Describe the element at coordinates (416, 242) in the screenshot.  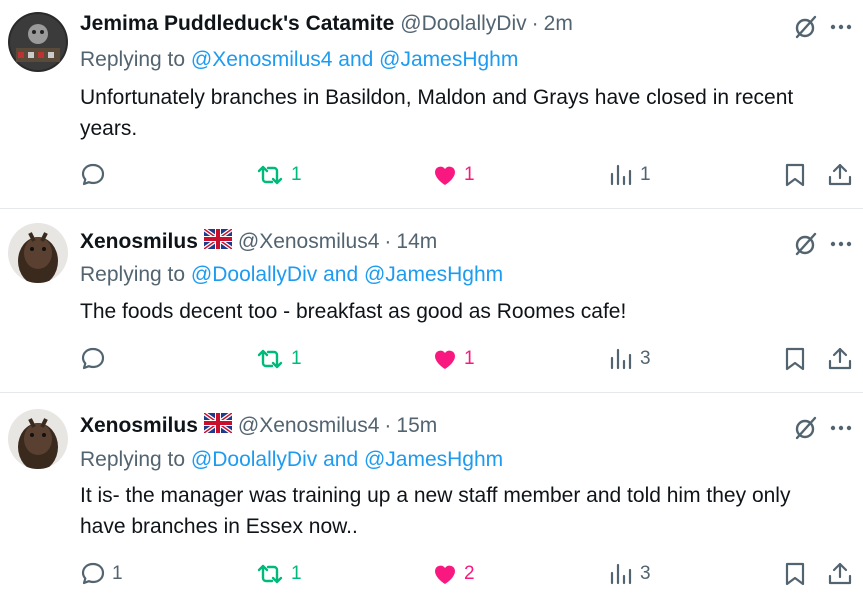
I see `tweet-time: 14m` at that location.